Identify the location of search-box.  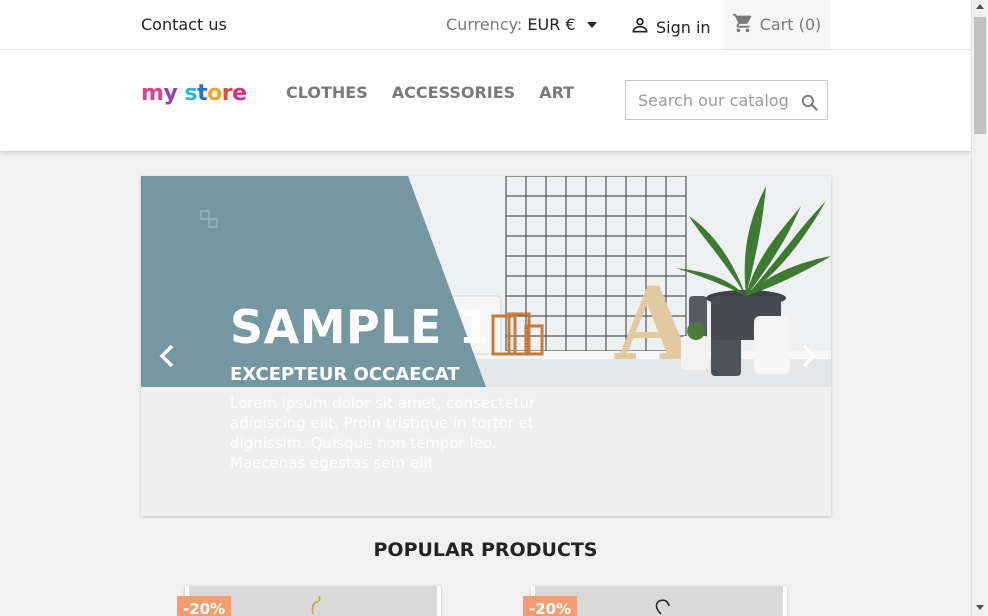
(726, 100).